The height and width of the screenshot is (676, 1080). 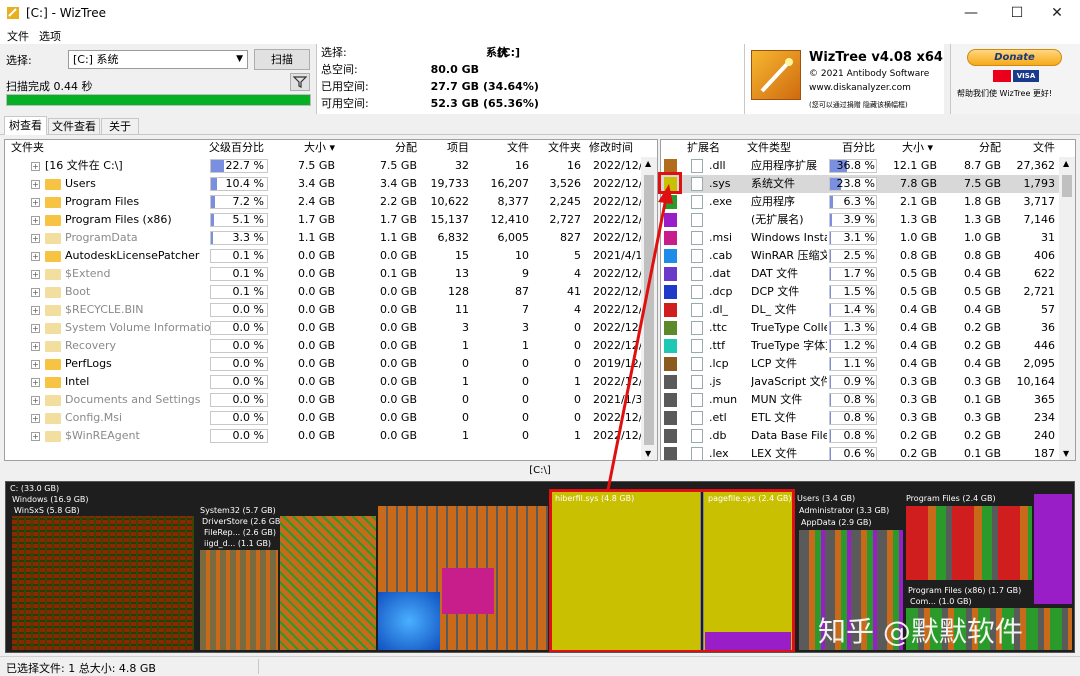 What do you see at coordinates (158, 59) in the screenshot?
I see `drive-select: [C:] 系统 ▼` at bounding box center [158, 59].